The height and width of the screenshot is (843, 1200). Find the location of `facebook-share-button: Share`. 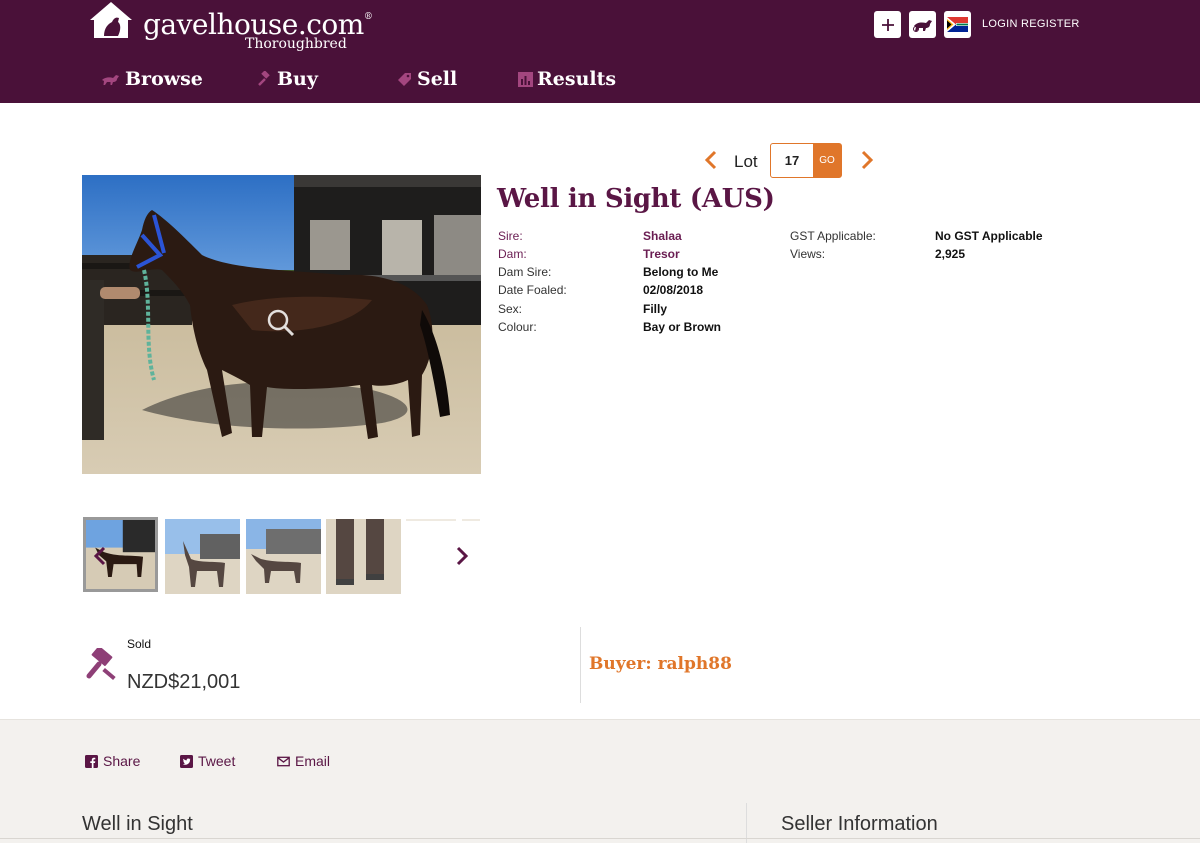

facebook-share-button: Share is located at coordinates (112, 761).